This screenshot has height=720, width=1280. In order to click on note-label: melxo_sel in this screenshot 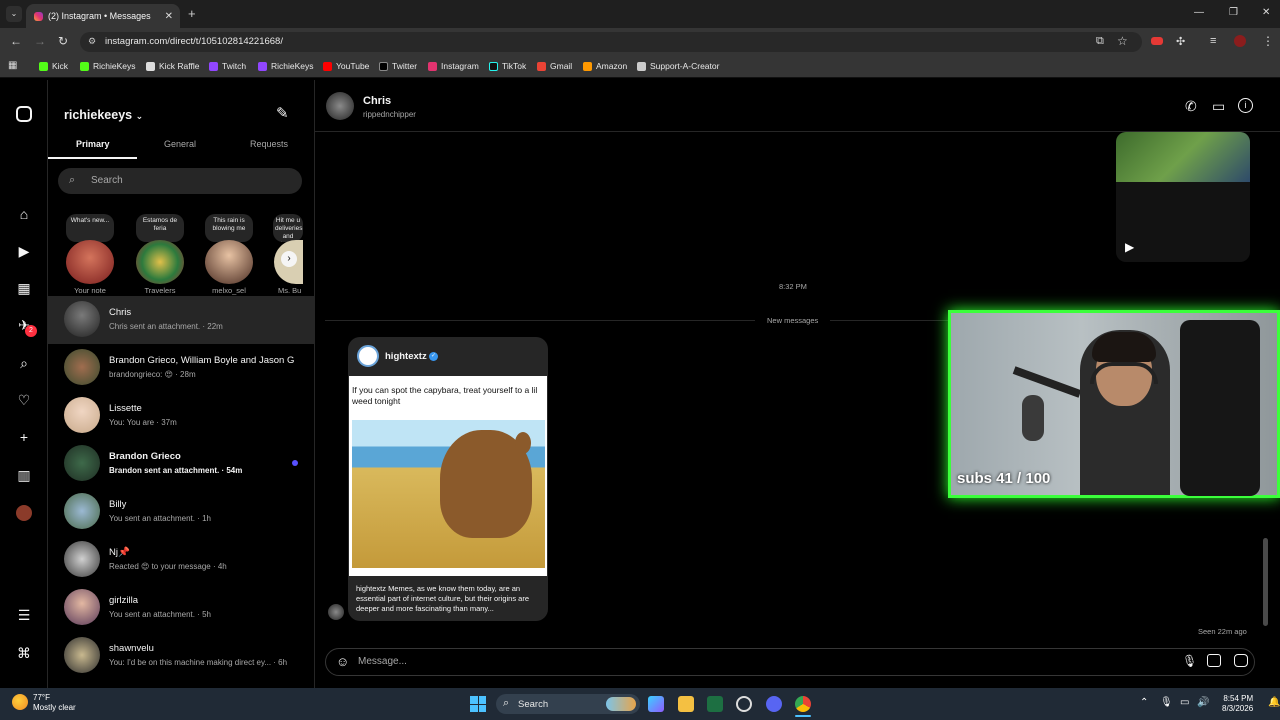, I will do `click(229, 290)`.